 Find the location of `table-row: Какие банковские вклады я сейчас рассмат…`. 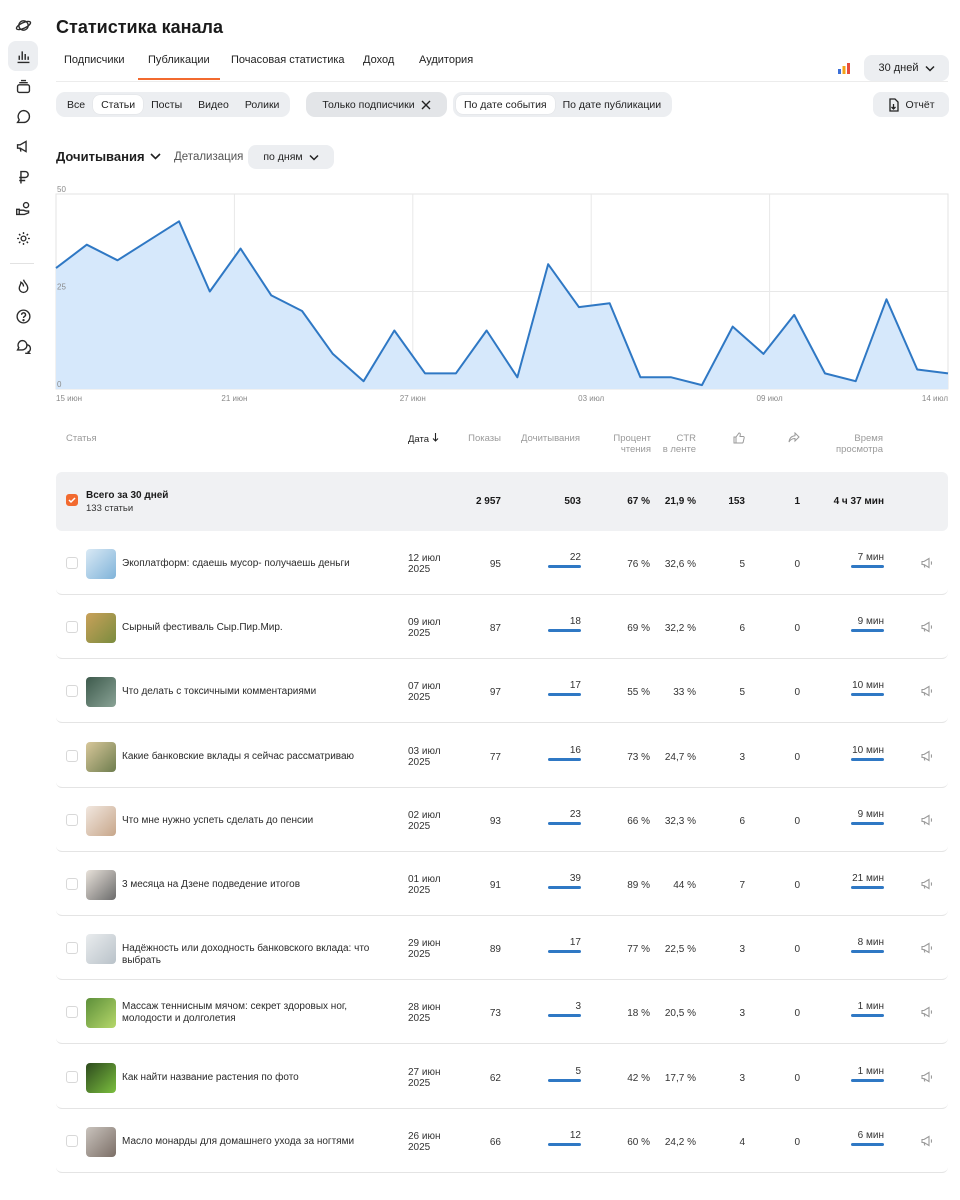

table-row: Какие банковские вклады я сейчас рассмат… is located at coordinates (502, 756).